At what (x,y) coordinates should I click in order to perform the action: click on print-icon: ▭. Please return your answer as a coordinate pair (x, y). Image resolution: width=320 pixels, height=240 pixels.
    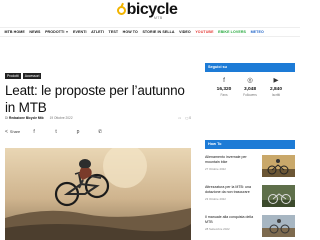
    Looking at the image, I should click on (179, 118).